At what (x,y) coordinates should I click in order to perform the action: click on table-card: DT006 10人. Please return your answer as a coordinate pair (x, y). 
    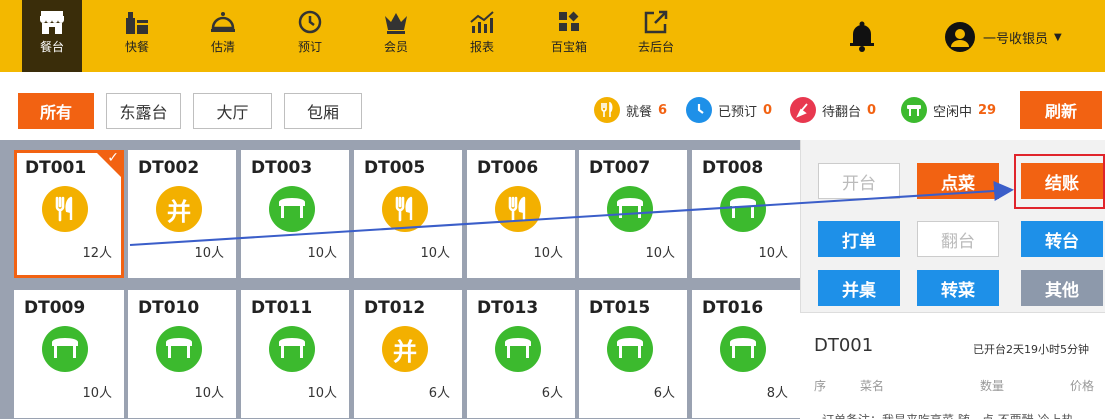
    Looking at the image, I should click on (521, 214).